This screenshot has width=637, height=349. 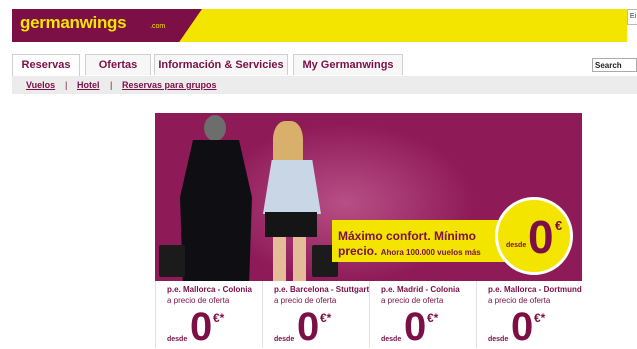 I want to click on tab-ofertas: Ofertas, so click(x=118, y=64).